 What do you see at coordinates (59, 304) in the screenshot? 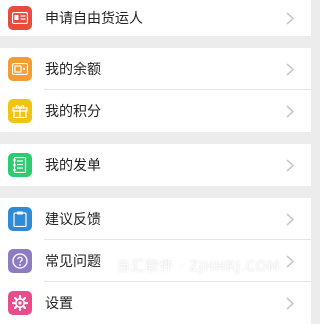
I see `menu-item-settings-label: 设置` at bounding box center [59, 304].